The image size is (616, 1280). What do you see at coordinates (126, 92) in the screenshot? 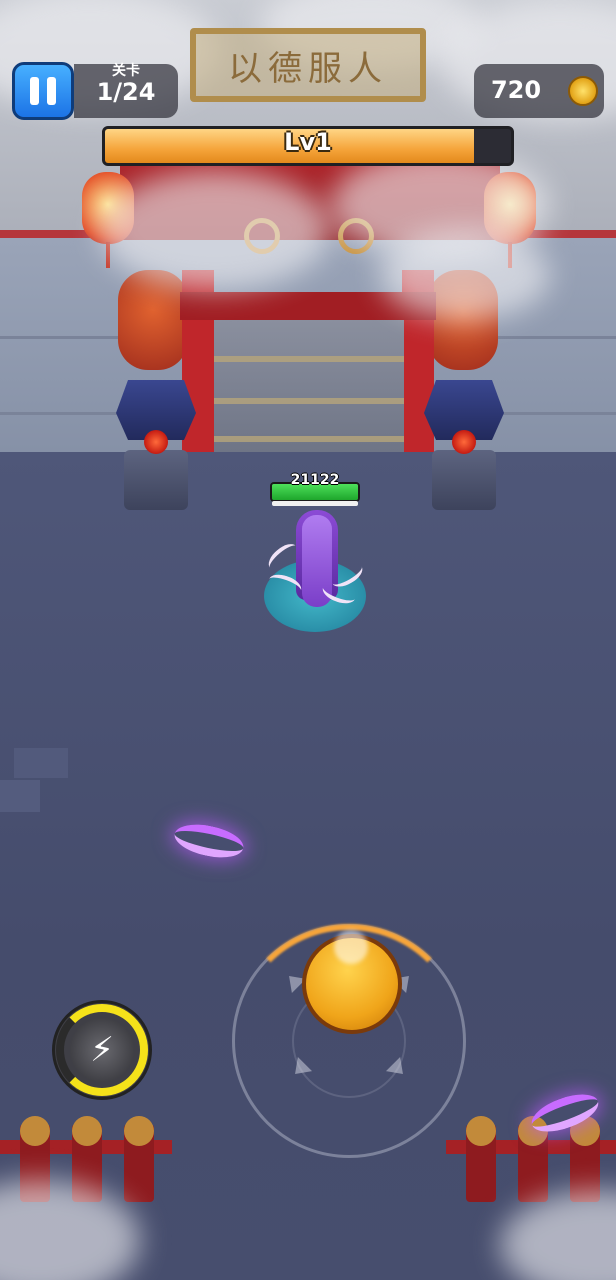
I see `level-value: 1/24` at bounding box center [126, 92].